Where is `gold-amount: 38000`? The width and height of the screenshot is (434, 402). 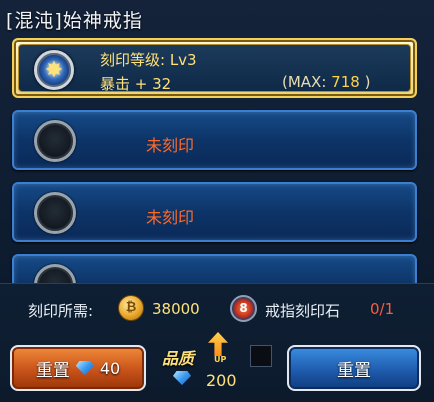 gold-amount: 38000 is located at coordinates (176, 309).